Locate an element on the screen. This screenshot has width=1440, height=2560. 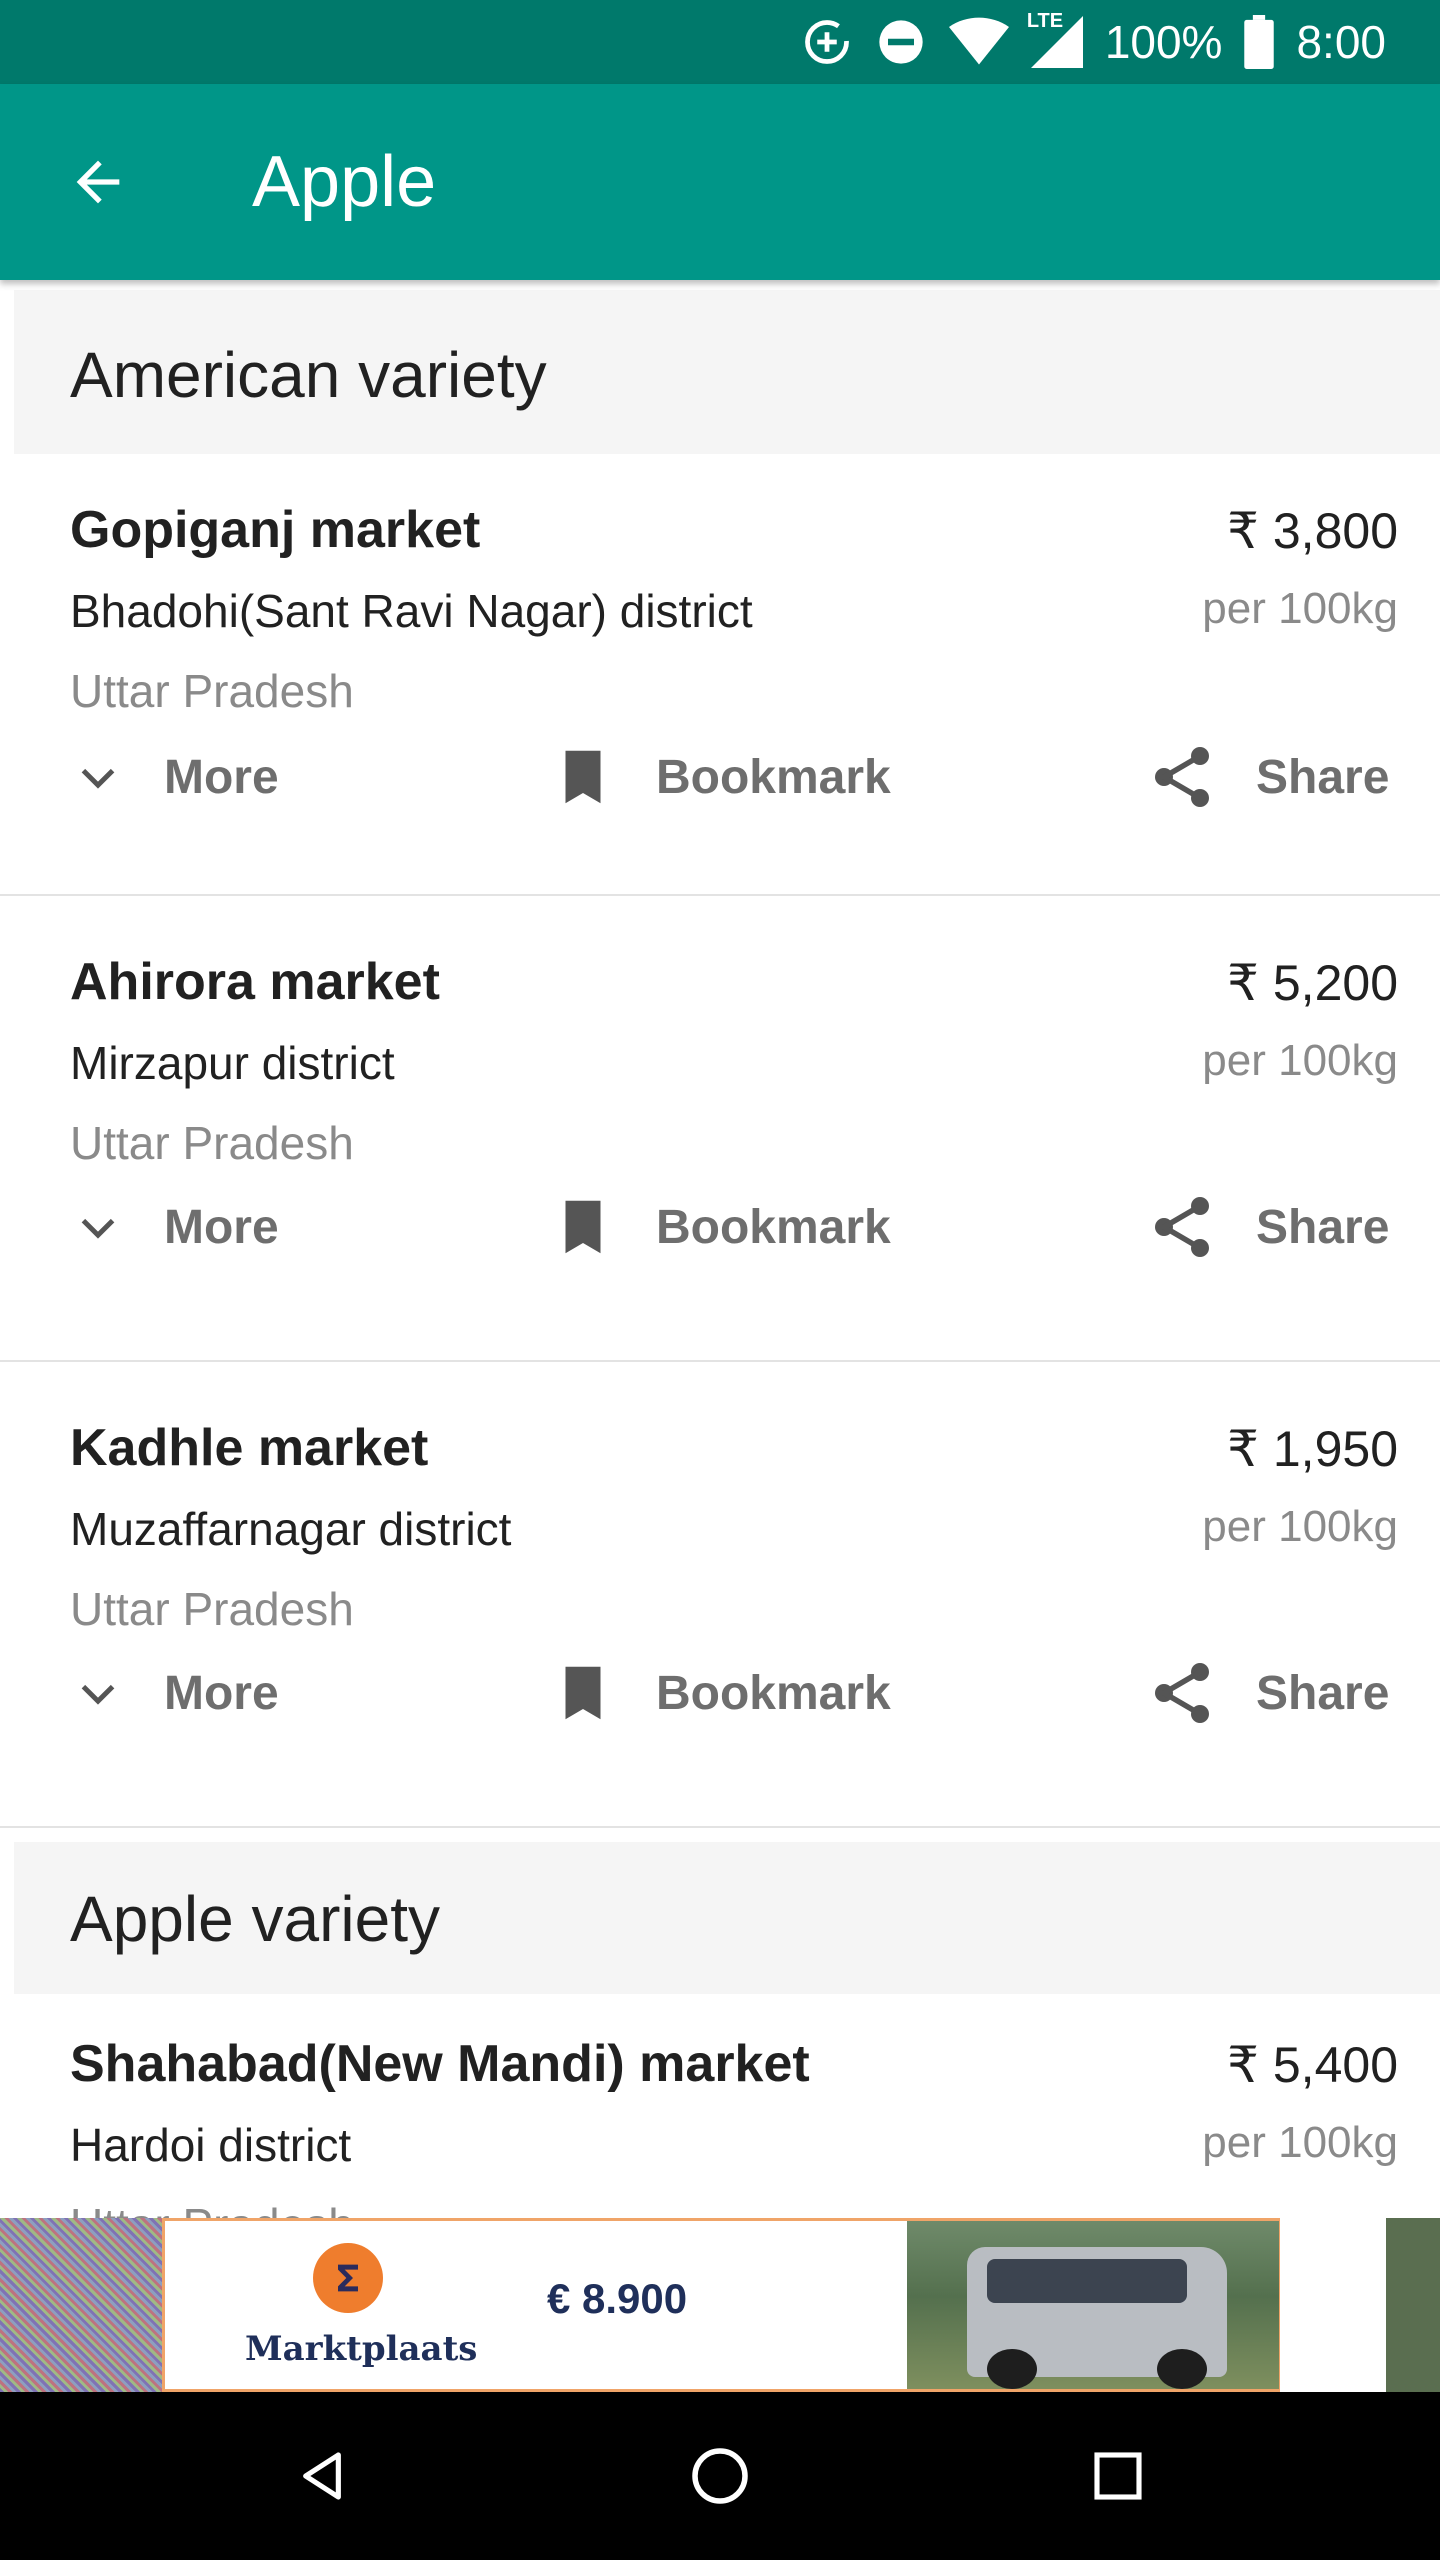
clock: 8:00 is located at coordinates (1341, 42).